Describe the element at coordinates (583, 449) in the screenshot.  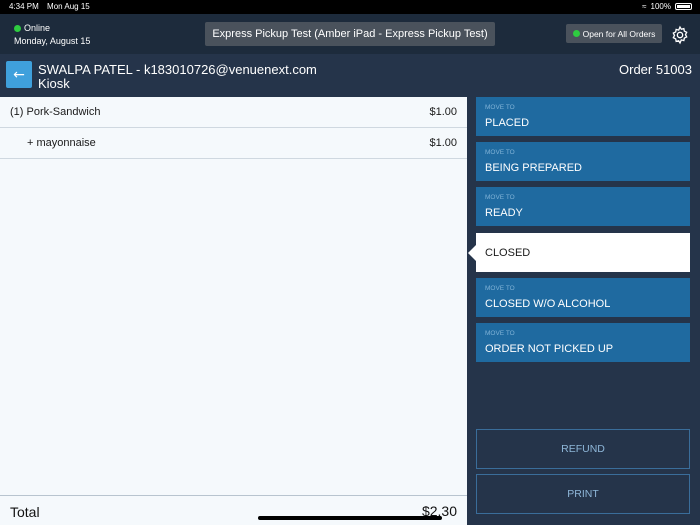
I see `refund-button: REFUND` at that location.